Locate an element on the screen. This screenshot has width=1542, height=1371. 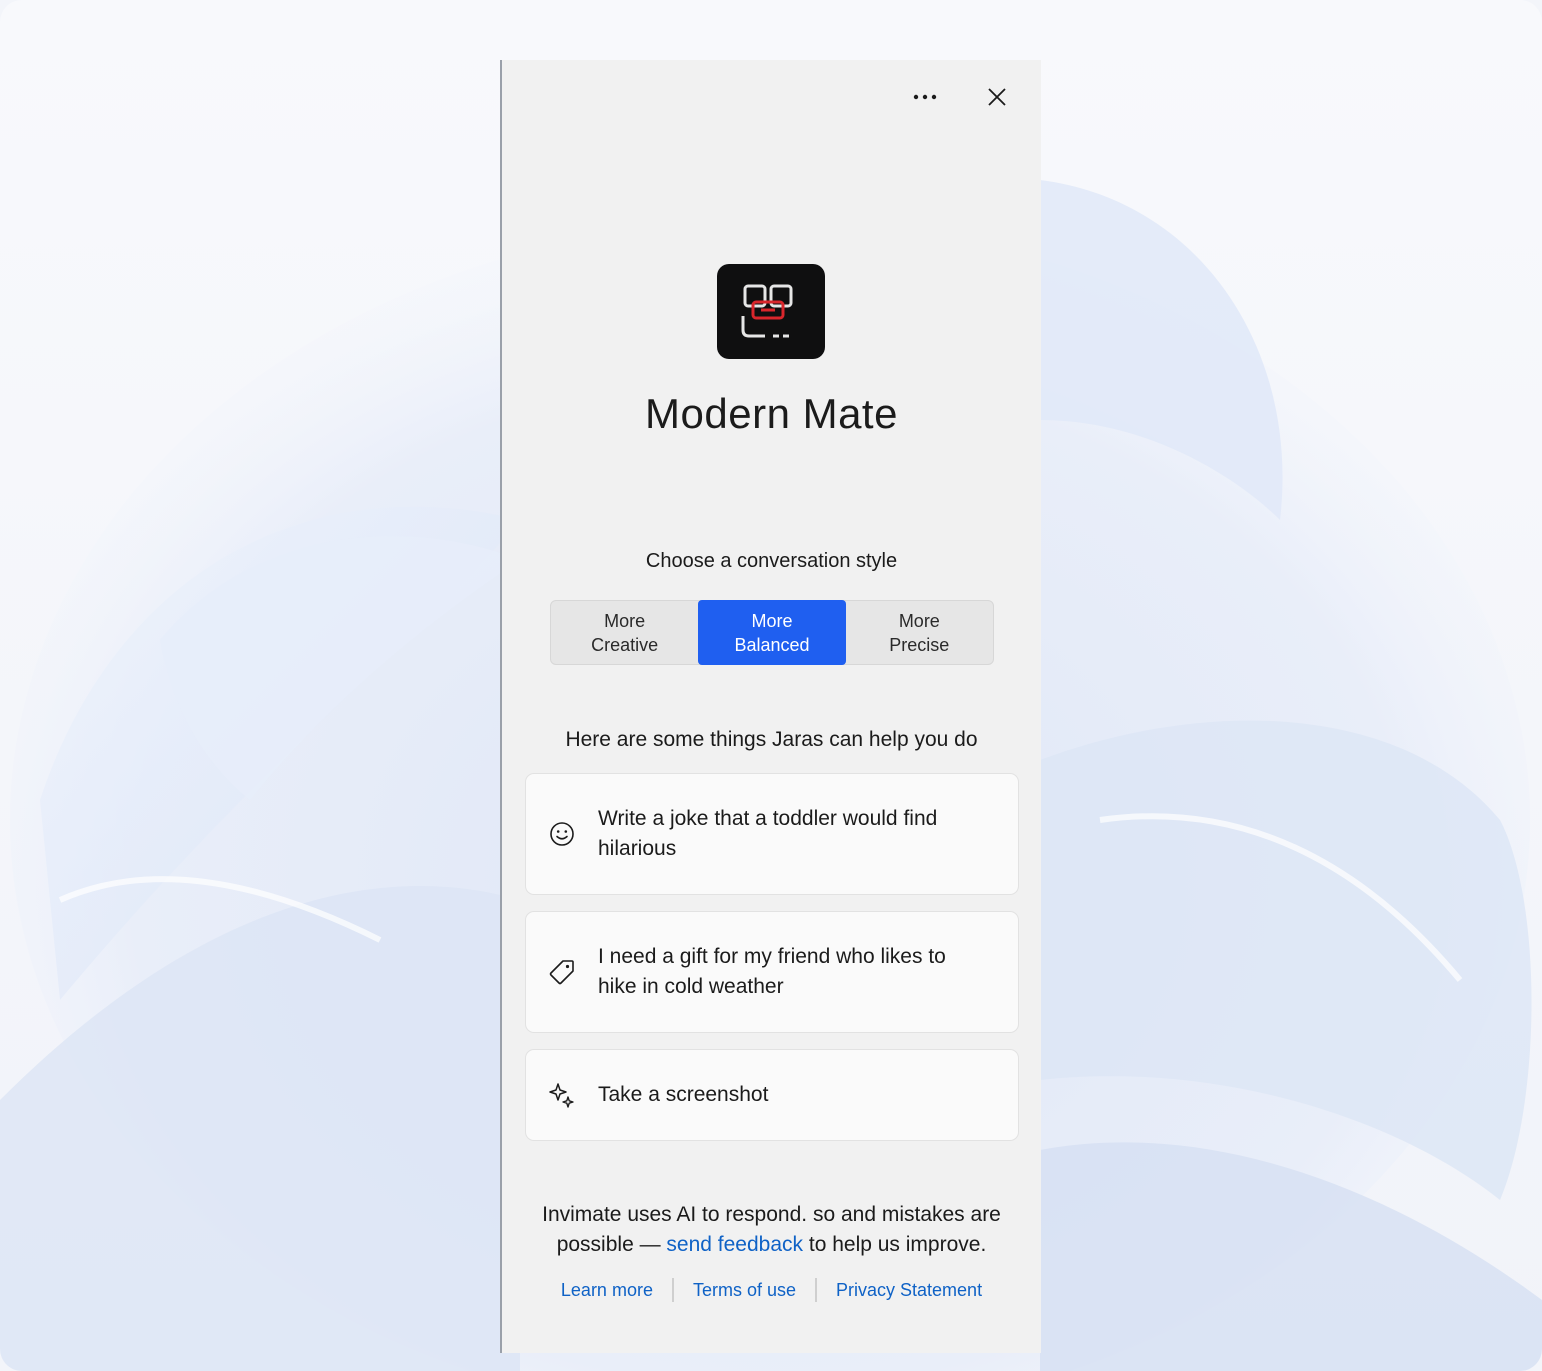
send-feedback-link: send feedback is located at coordinates (734, 1244).